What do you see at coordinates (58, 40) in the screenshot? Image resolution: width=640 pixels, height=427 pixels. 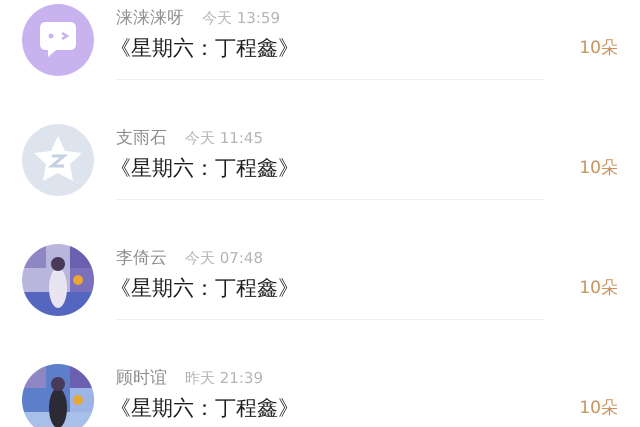 I see `avatar-chat-icon` at bounding box center [58, 40].